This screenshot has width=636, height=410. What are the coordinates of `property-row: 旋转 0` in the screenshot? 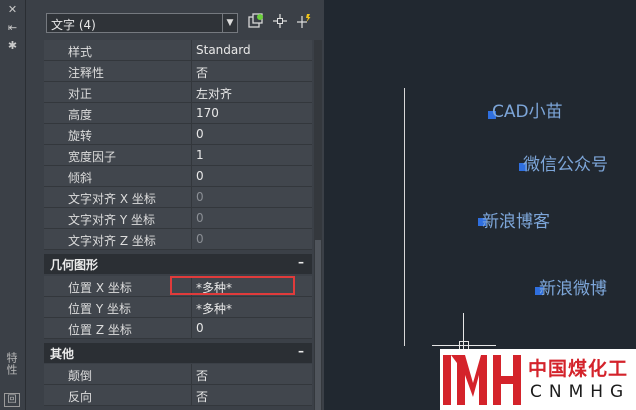 It's located at (178, 134).